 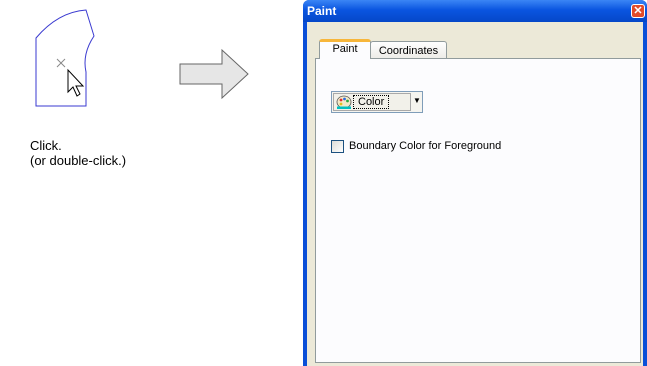 I want to click on dialog-title: Paint, so click(x=322, y=11).